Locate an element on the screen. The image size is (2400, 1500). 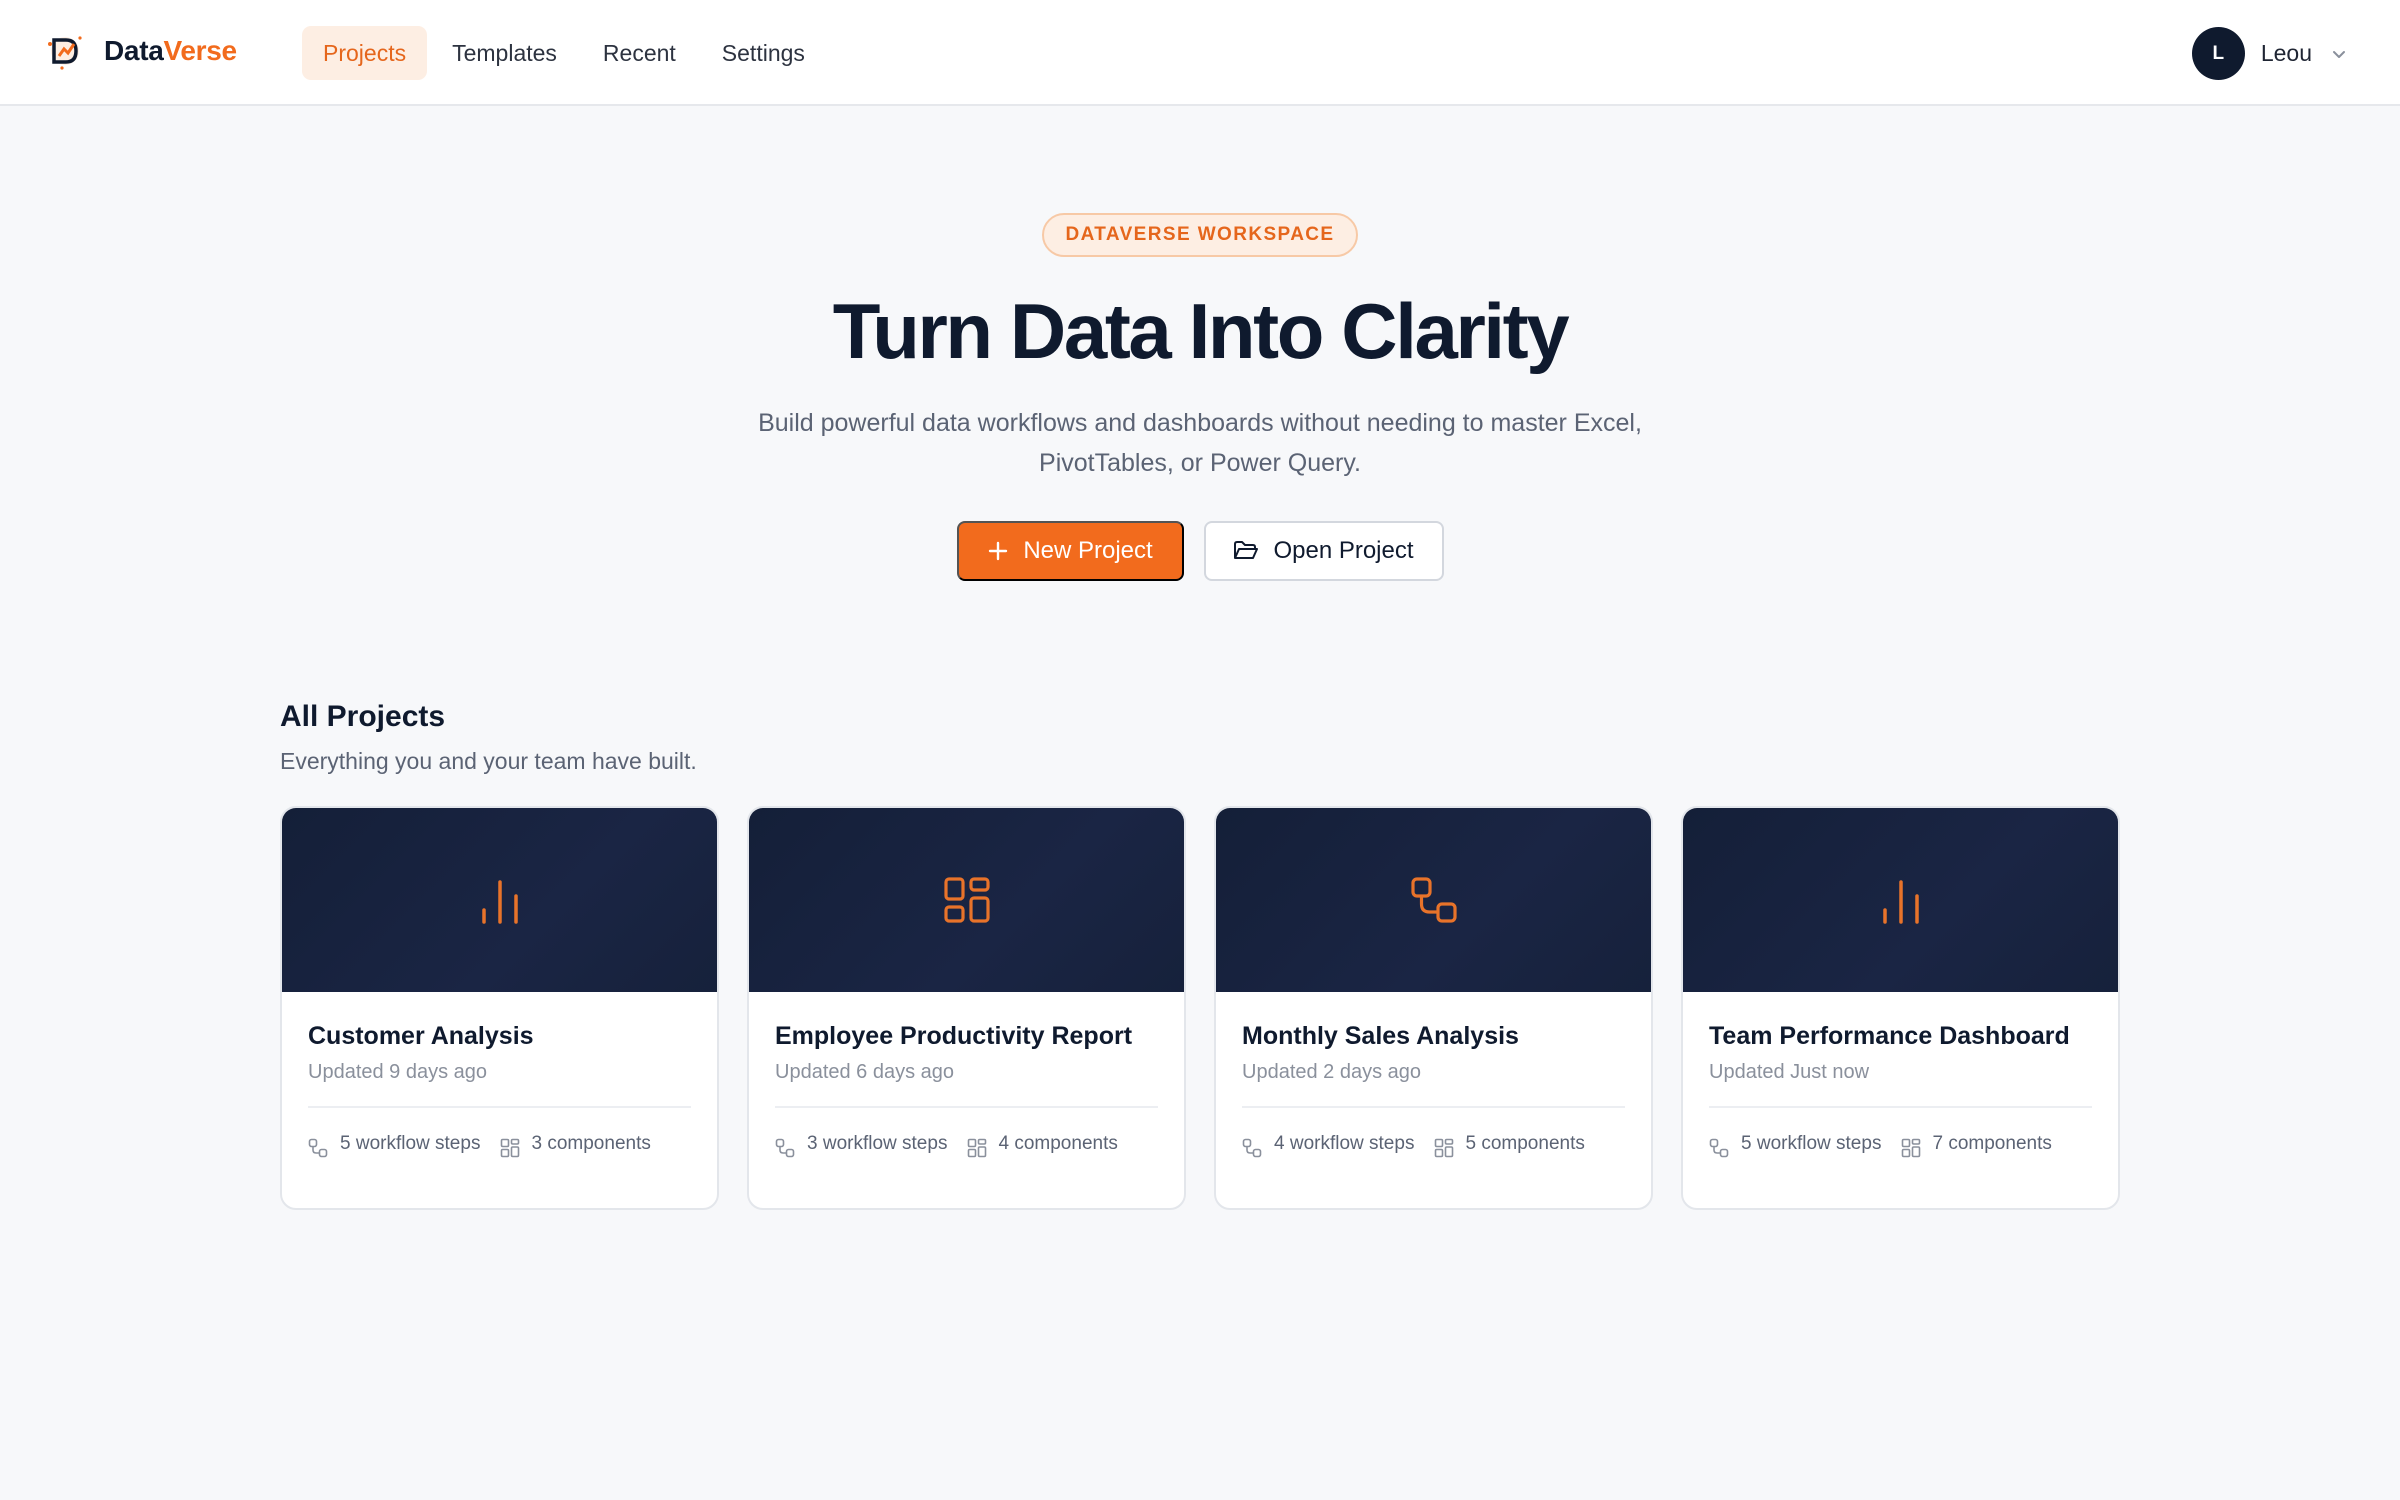
components-text: 3 components is located at coordinates (591, 1143).